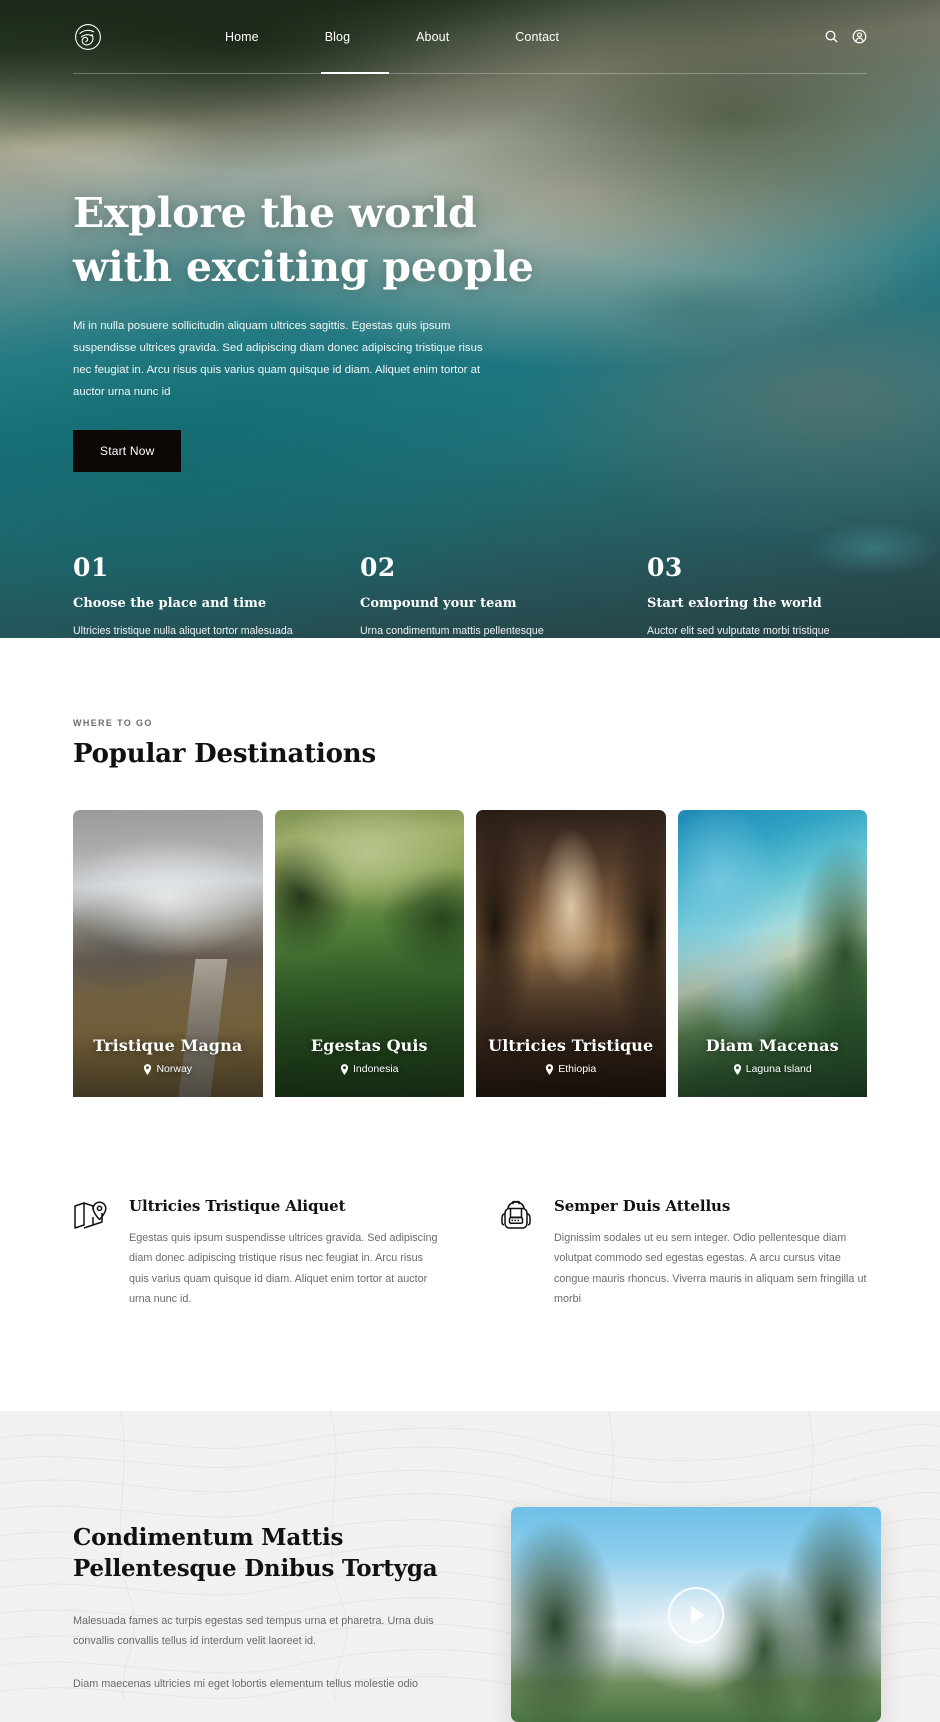 This screenshot has height=1722, width=940. Describe the element at coordinates (438, 603) in the screenshot. I see `step-title: Compound your team` at that location.